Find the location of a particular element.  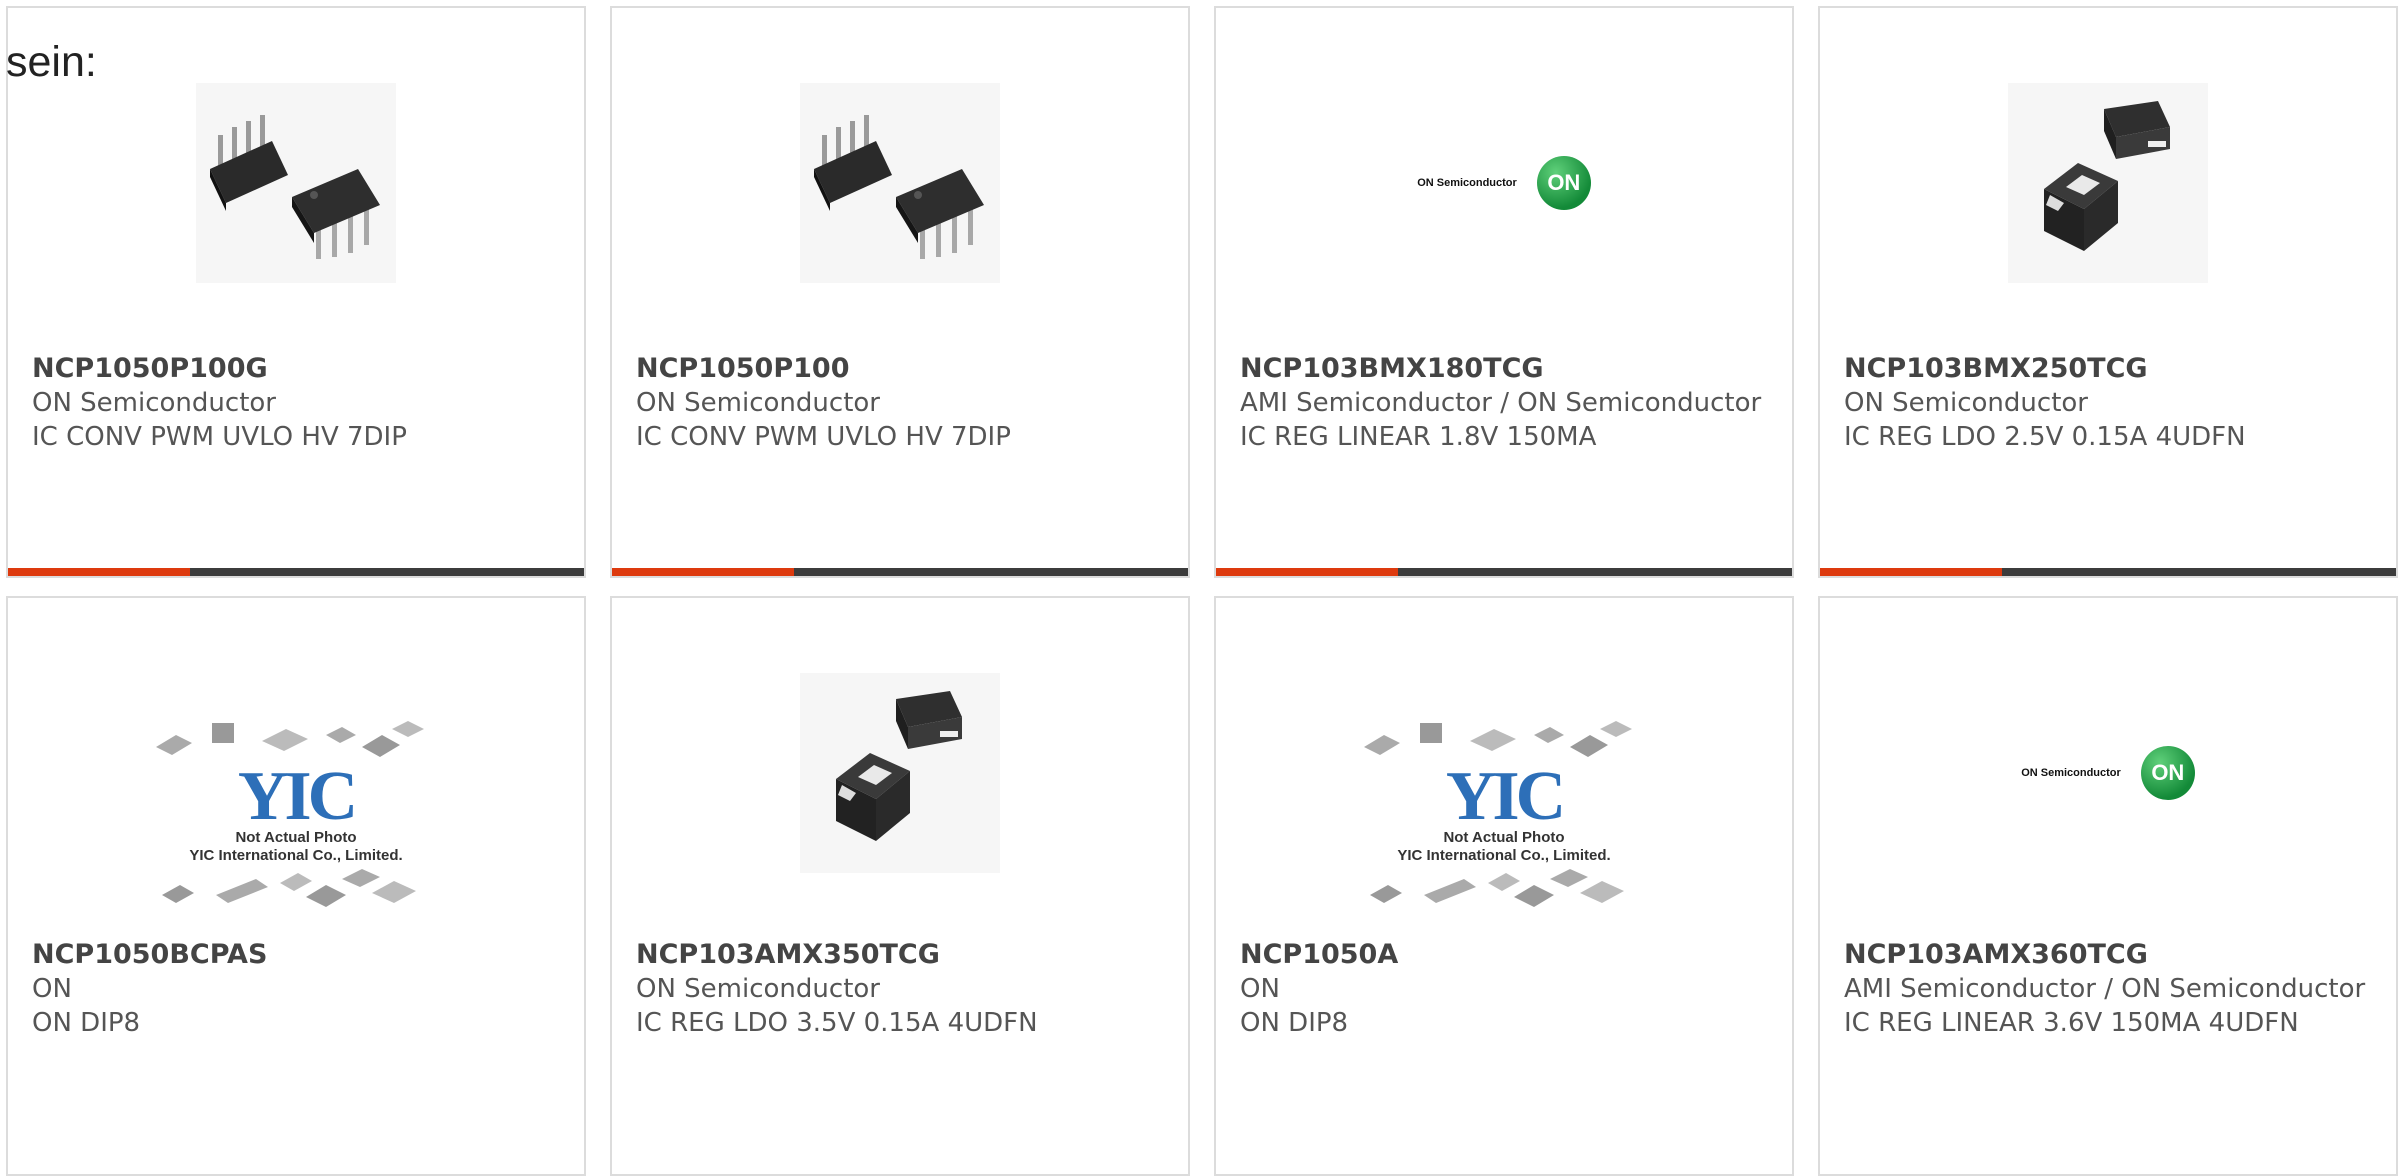

part-number: NCP103AMX350TCG is located at coordinates (900, 955).